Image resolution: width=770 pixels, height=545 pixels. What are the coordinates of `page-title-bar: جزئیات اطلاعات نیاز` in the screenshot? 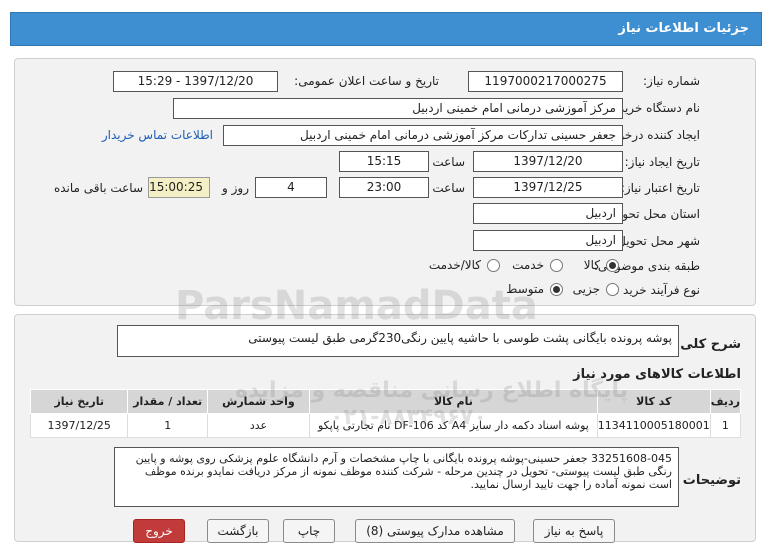 It's located at (386, 29).